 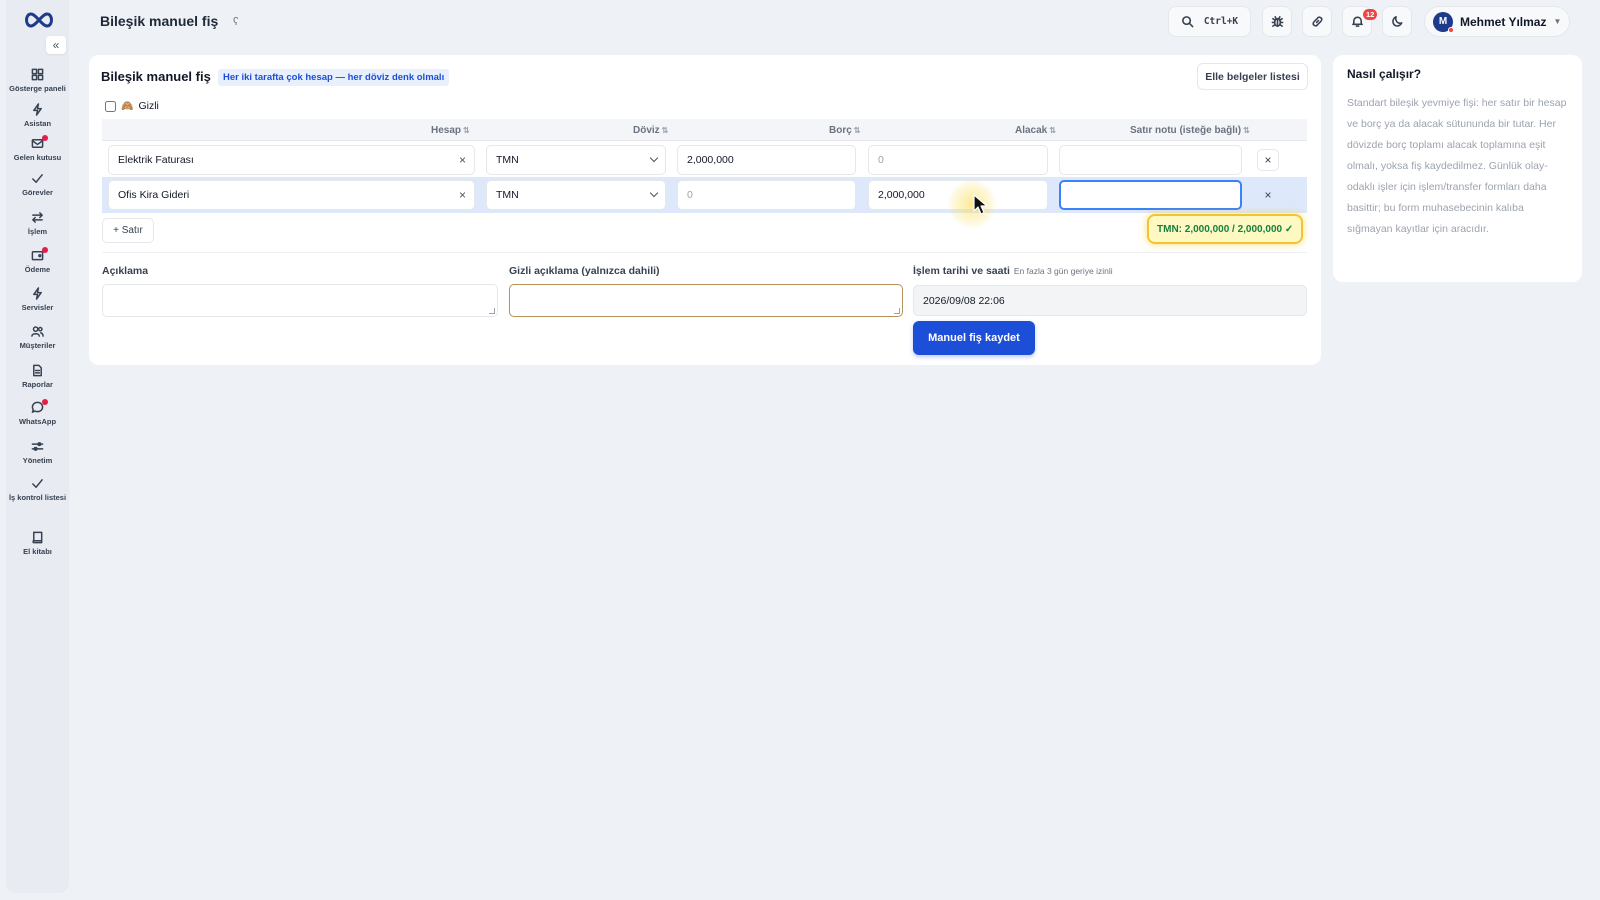 I want to click on sidebar-item-label: Yönetim, so click(x=37, y=460).